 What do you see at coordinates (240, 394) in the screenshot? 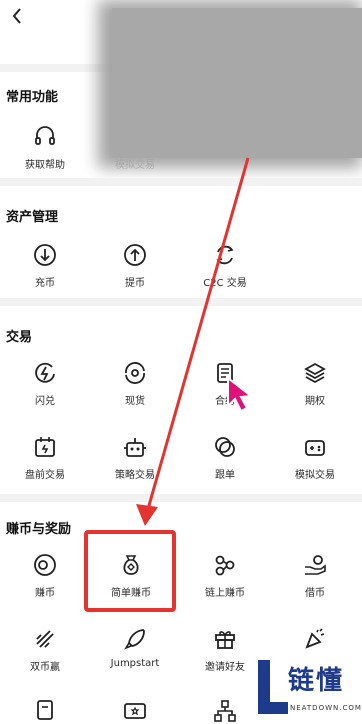
I see `cursor-icon` at bounding box center [240, 394].